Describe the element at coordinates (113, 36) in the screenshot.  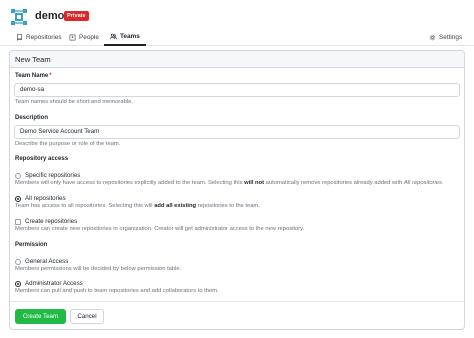
I see `people-icon` at that location.